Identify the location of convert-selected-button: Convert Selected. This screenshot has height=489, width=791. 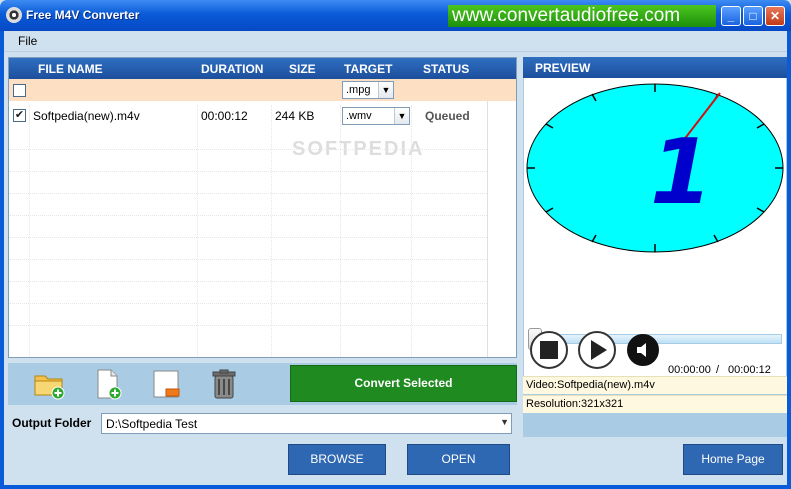
(403, 383).